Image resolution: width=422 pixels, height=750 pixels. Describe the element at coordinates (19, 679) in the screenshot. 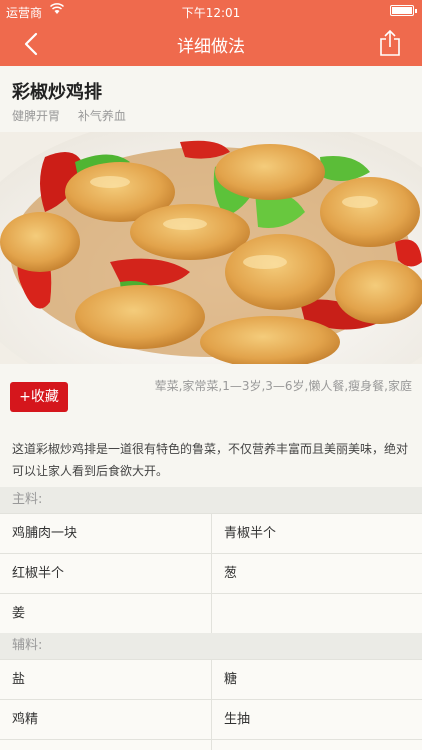

I see `ingredient-cell: 盐` at that location.